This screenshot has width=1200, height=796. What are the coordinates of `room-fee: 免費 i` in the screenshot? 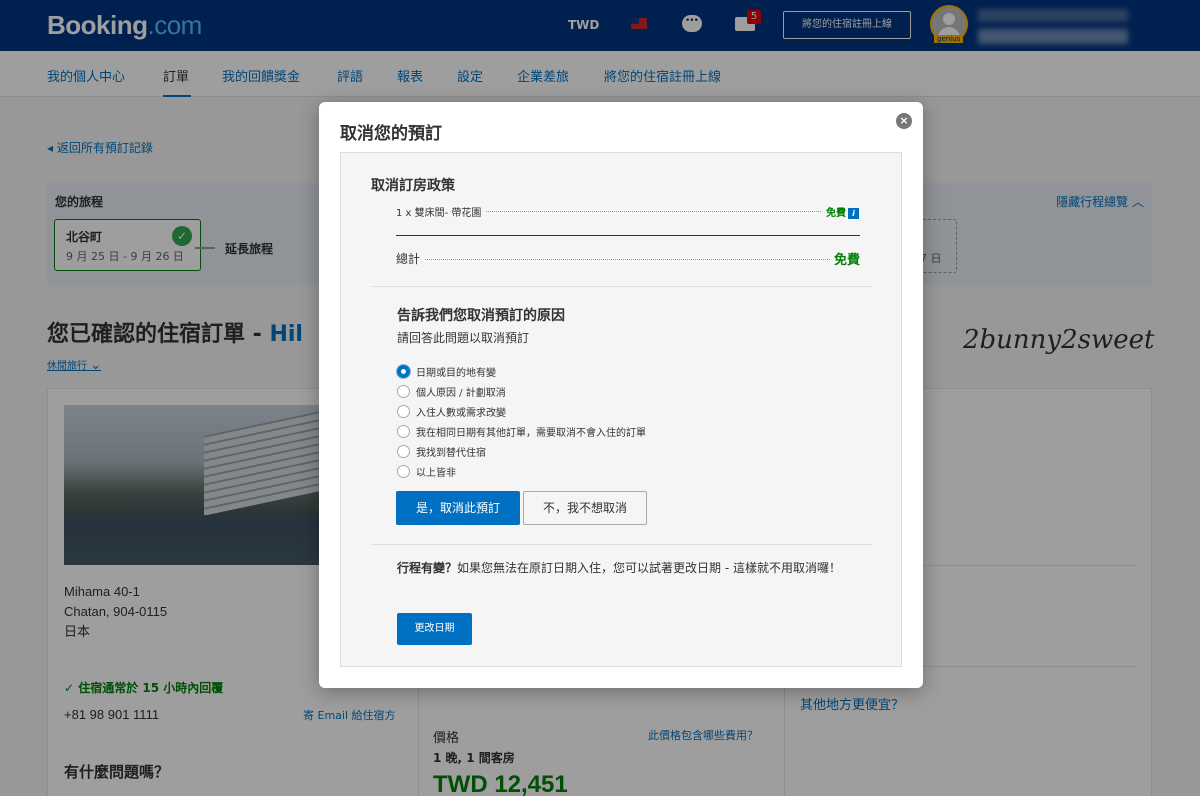 It's located at (840, 211).